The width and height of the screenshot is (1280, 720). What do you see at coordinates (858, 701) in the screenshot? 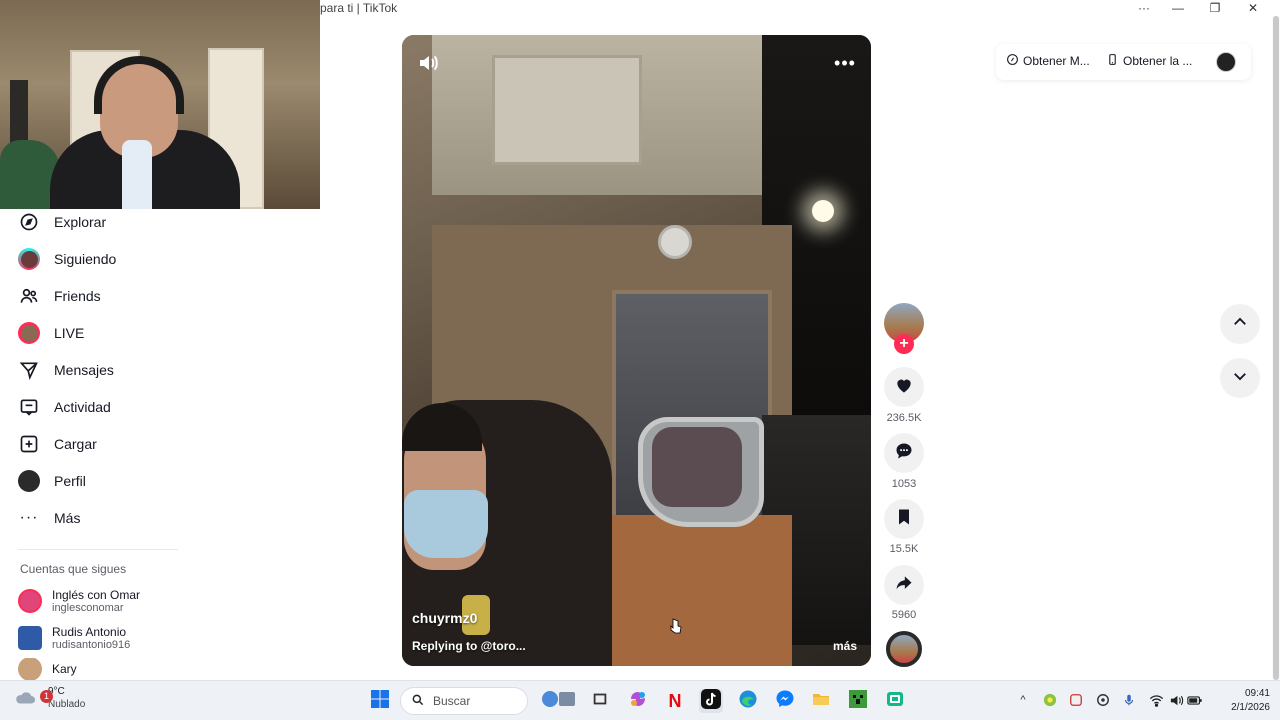
I see `minecraft-app` at bounding box center [858, 701].